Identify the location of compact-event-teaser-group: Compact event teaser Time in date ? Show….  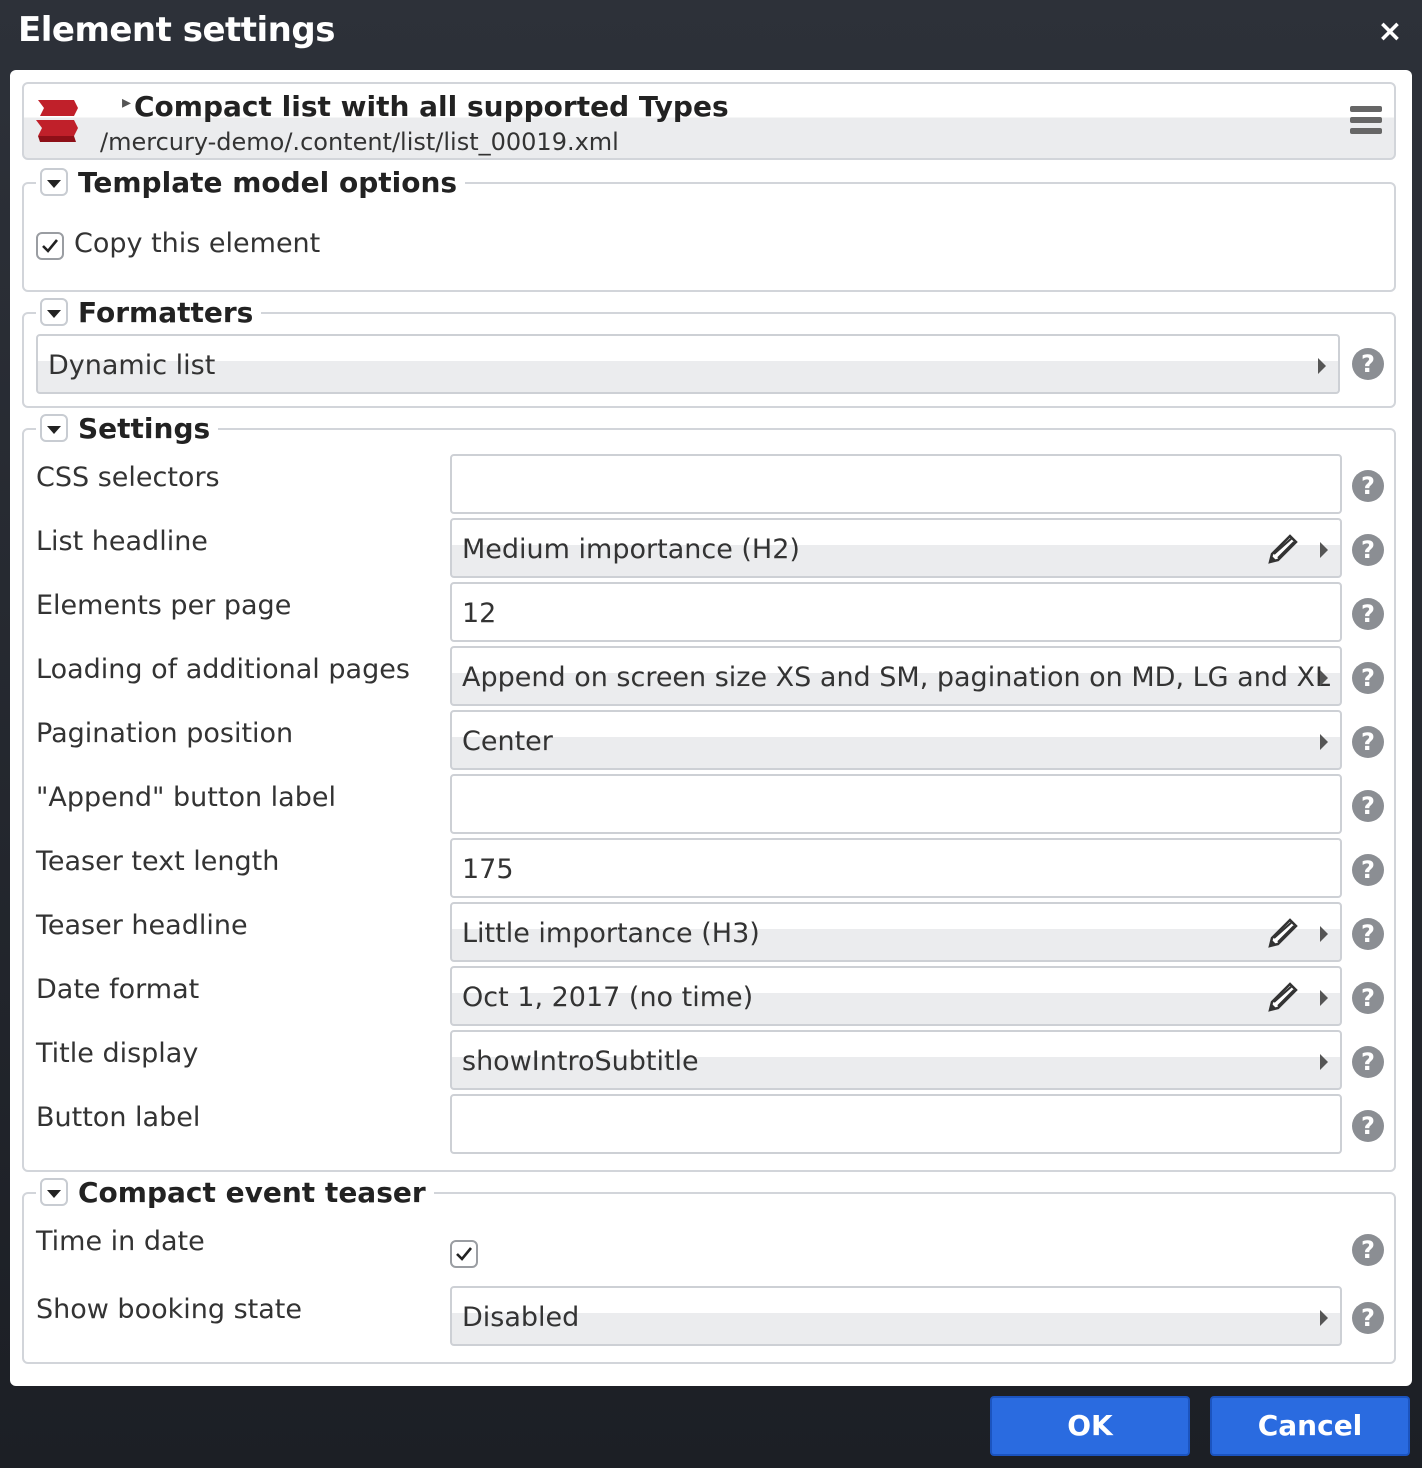
(709, 1268).